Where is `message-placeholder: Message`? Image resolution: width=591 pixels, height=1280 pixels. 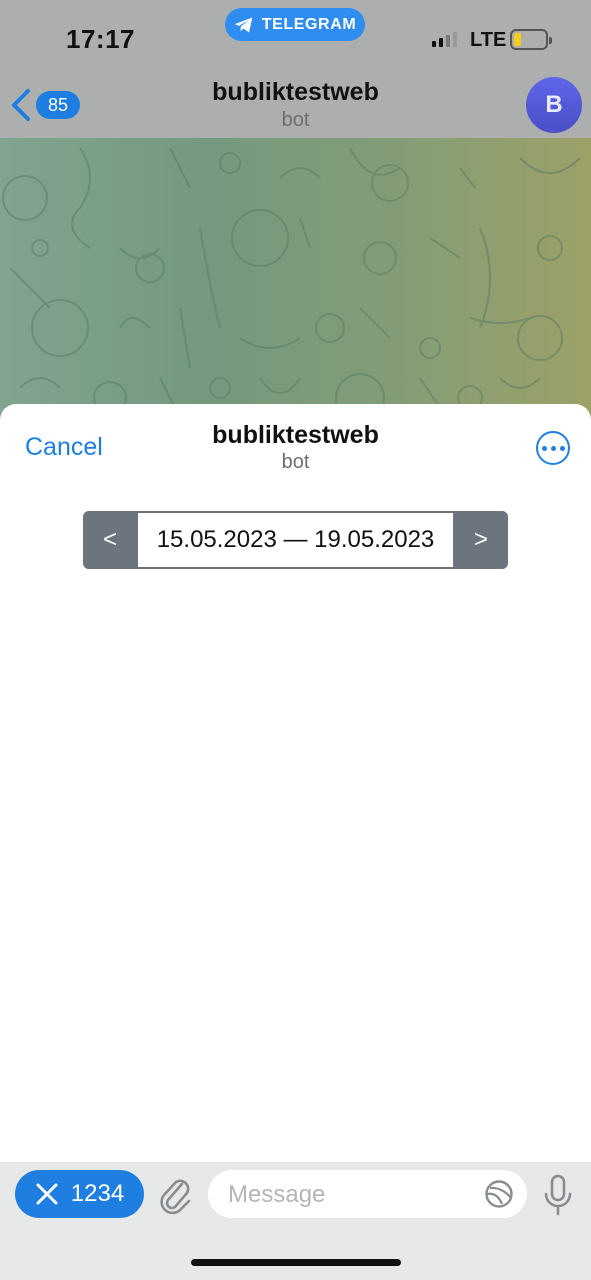
message-placeholder: Message is located at coordinates (277, 1194).